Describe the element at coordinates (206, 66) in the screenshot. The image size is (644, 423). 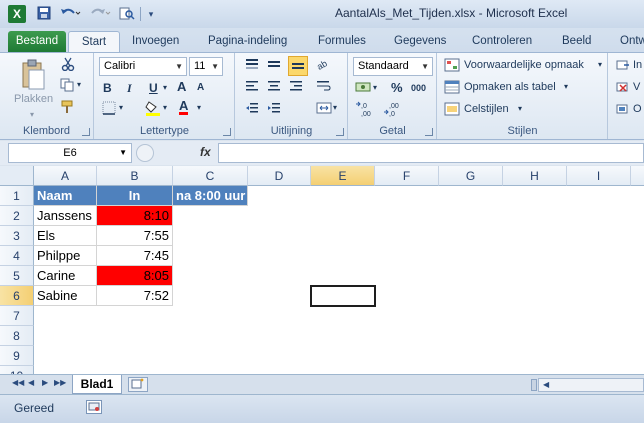
I see `font-size-select: 11 ▼` at that location.